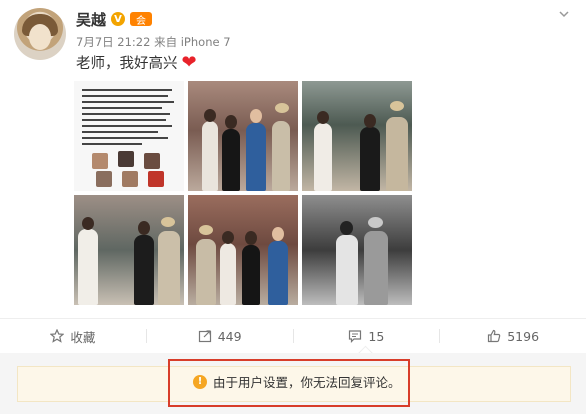 This screenshot has width=586, height=414. What do you see at coordinates (141, 19) in the screenshot?
I see `member-icon: 会` at bounding box center [141, 19].